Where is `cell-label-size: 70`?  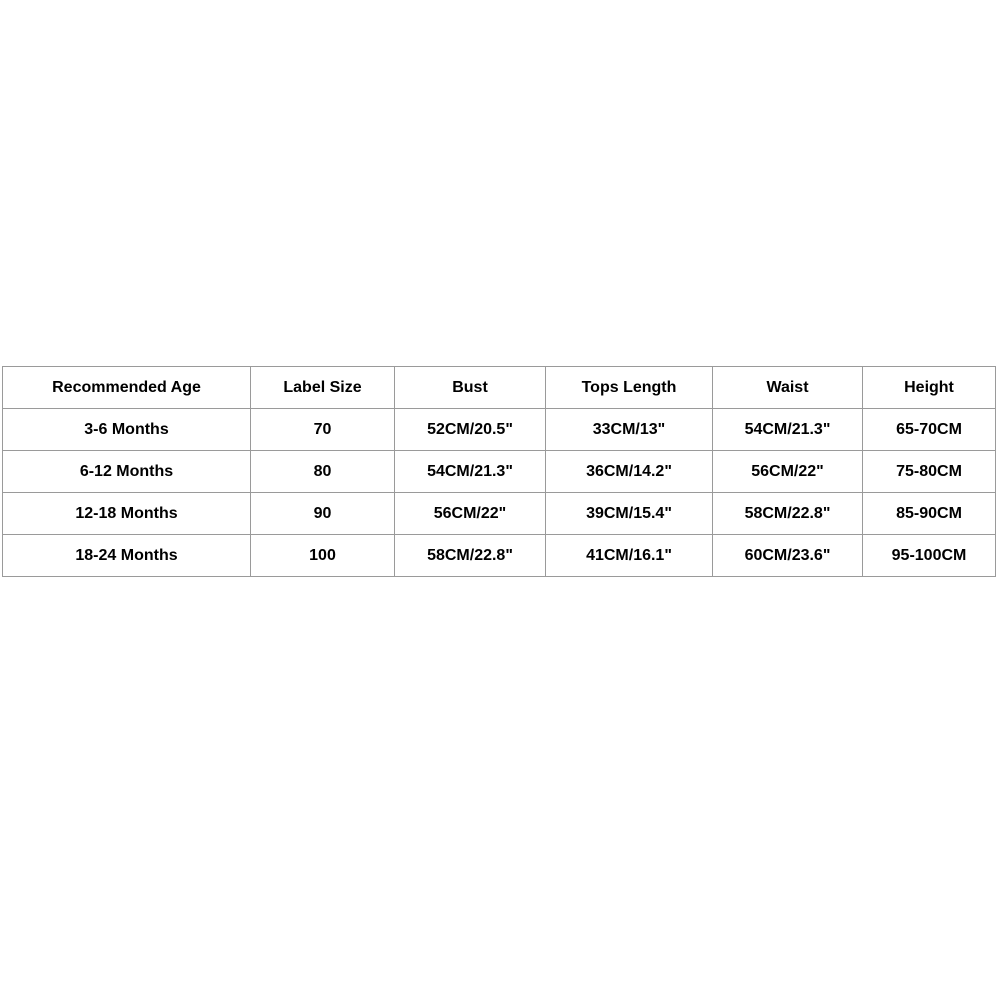
cell-label-size: 70 is located at coordinates (322, 429).